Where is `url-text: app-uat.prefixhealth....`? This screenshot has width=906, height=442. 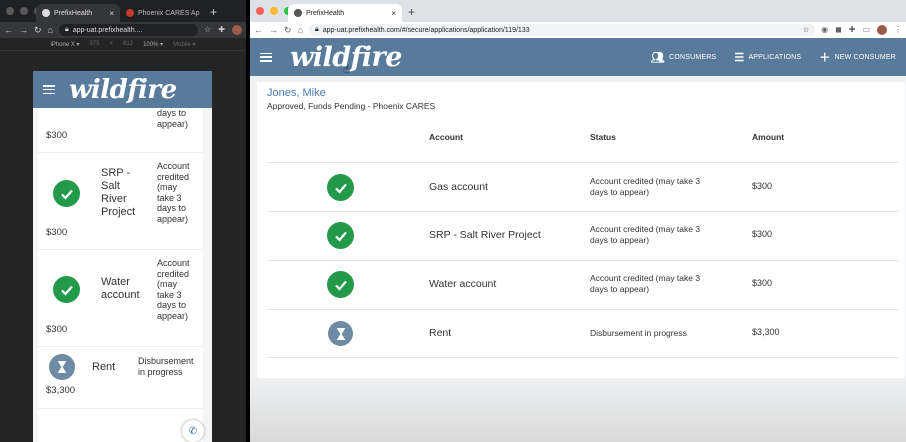 url-text: app-uat.prefixhealth.... is located at coordinates (107, 30).